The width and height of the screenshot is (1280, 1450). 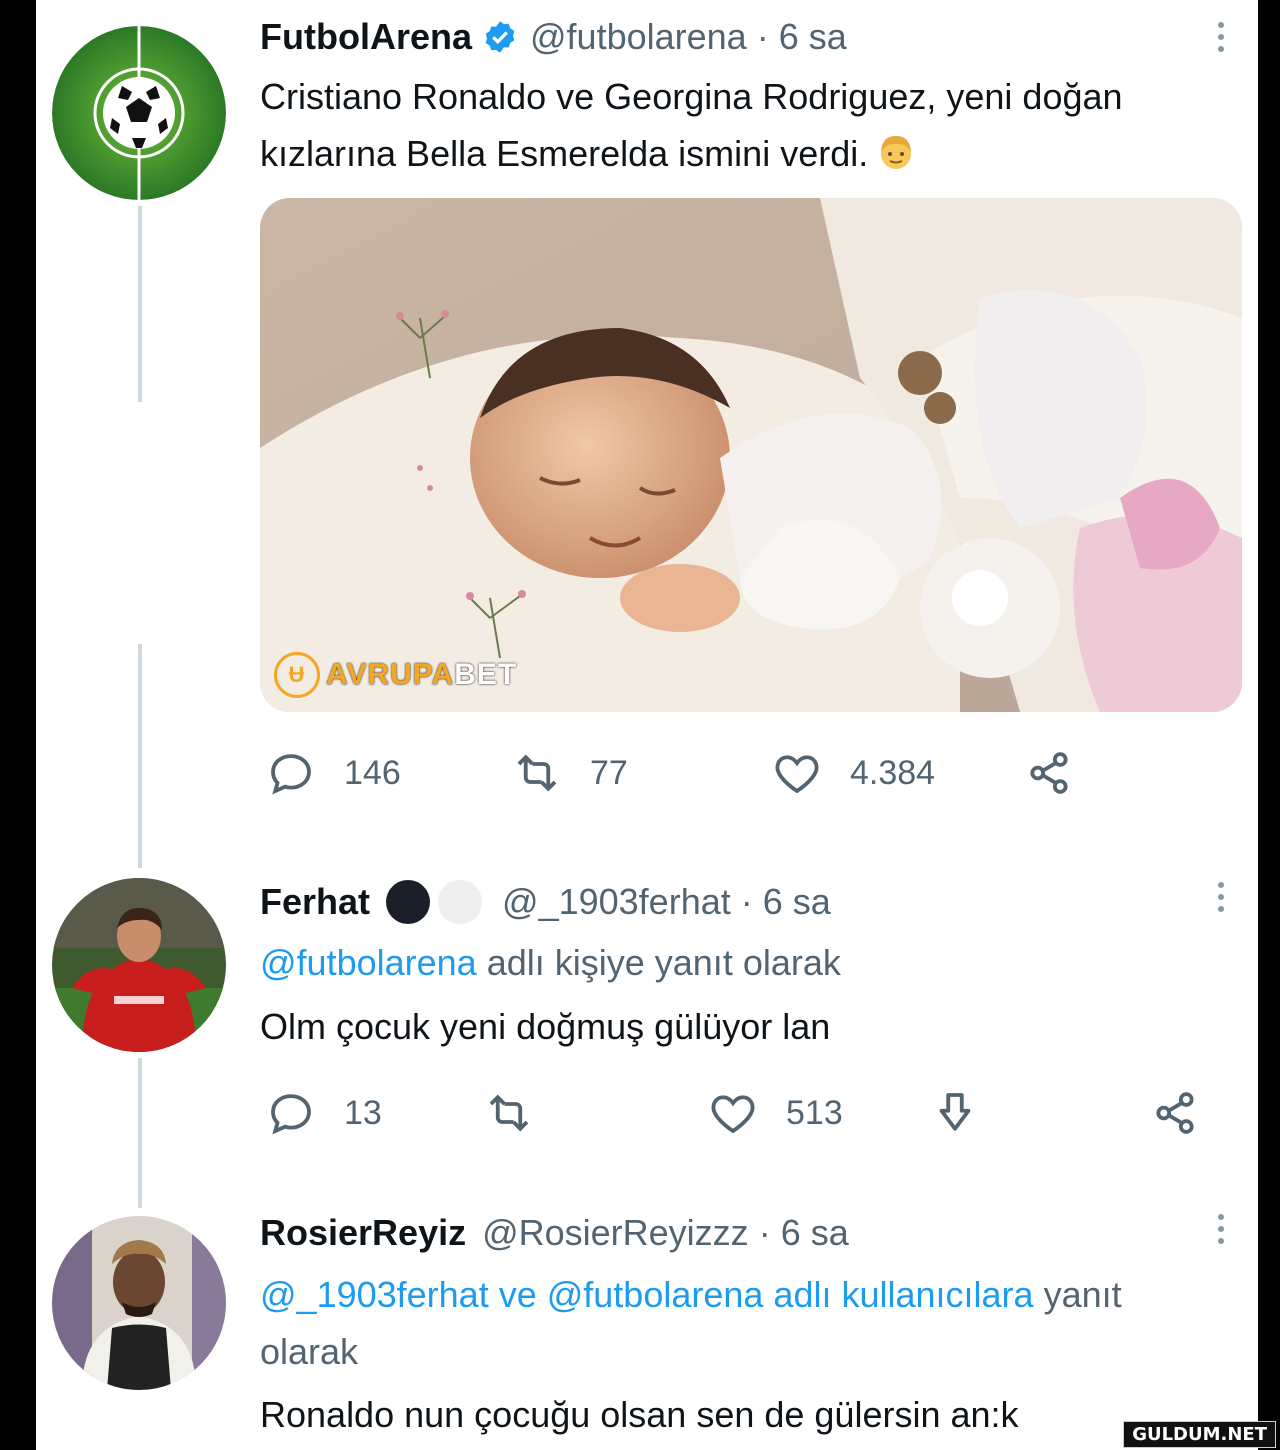 What do you see at coordinates (139, 965) in the screenshot?
I see `avatar-ferhat` at bounding box center [139, 965].